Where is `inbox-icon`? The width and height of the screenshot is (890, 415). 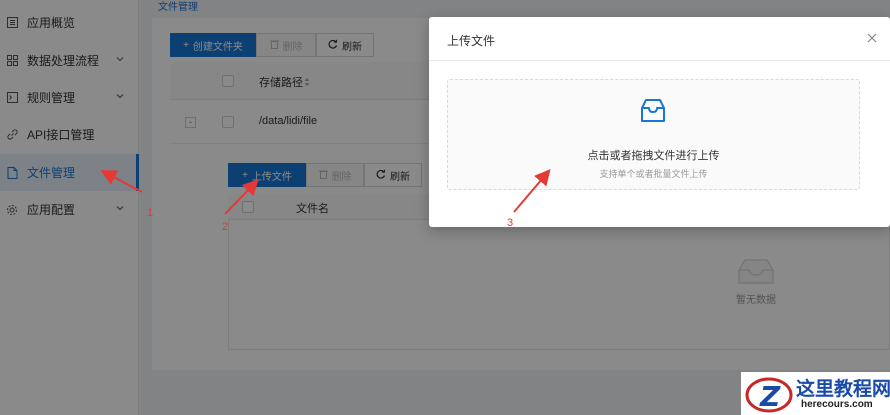 inbox-icon is located at coordinates (653, 110).